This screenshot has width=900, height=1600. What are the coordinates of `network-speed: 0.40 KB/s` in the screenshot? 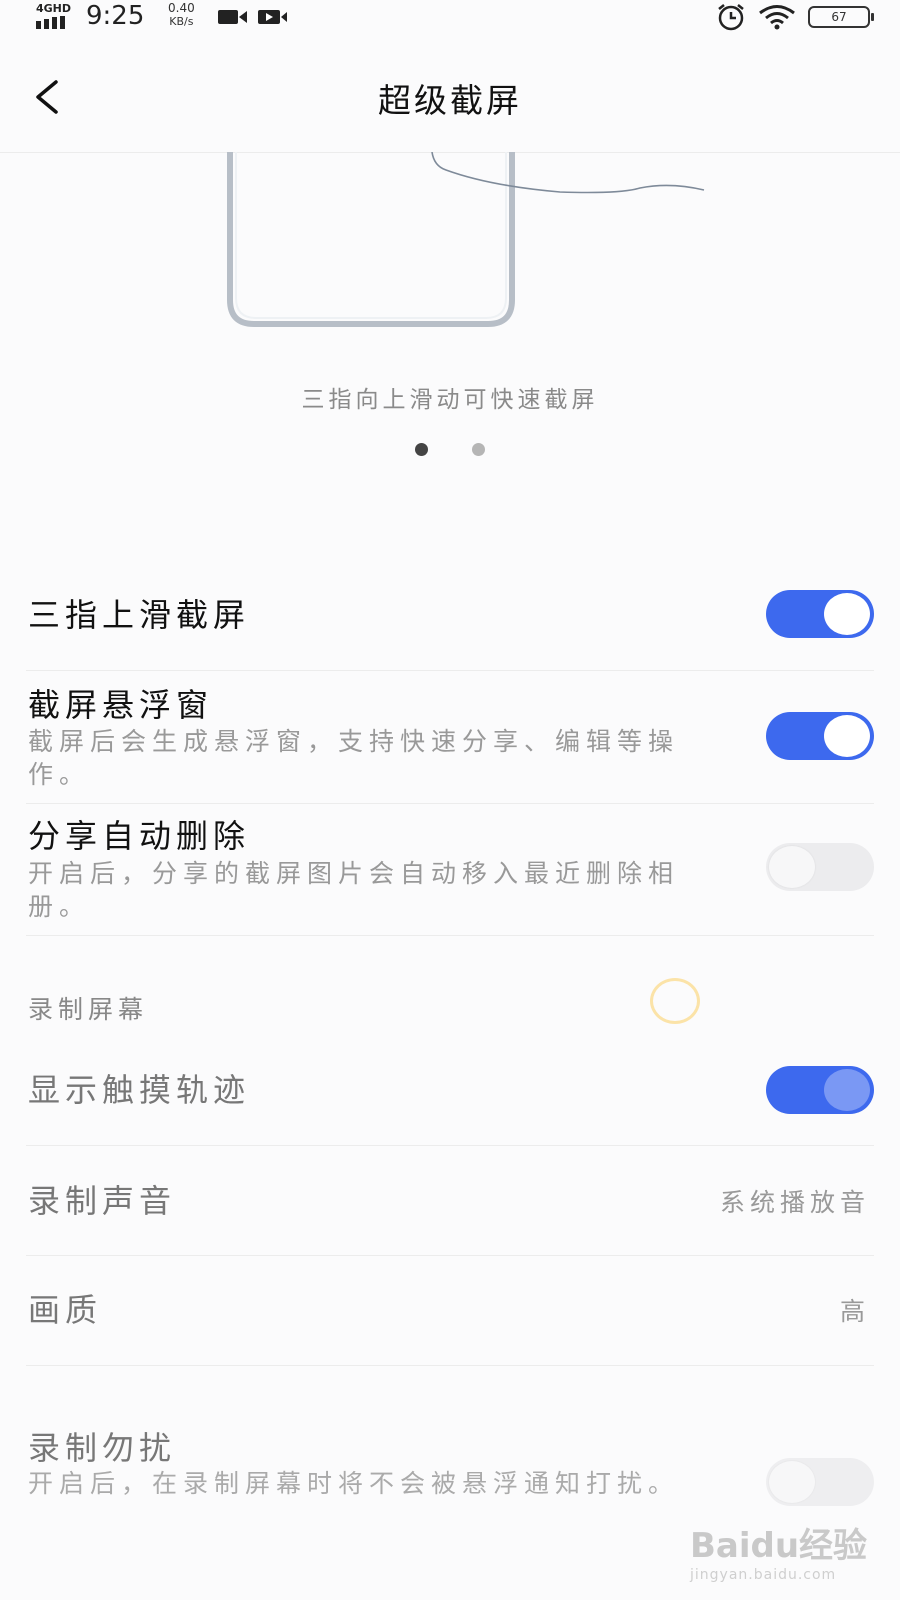 It's located at (181, 15).